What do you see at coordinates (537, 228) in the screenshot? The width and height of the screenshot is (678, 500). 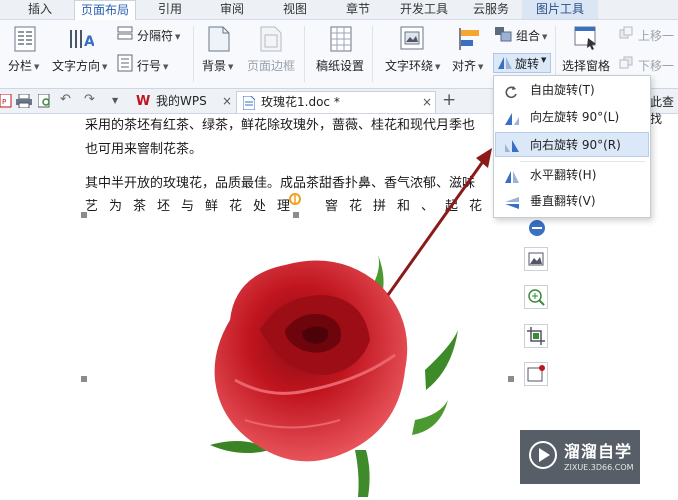 I see `collapse-icon` at bounding box center [537, 228].